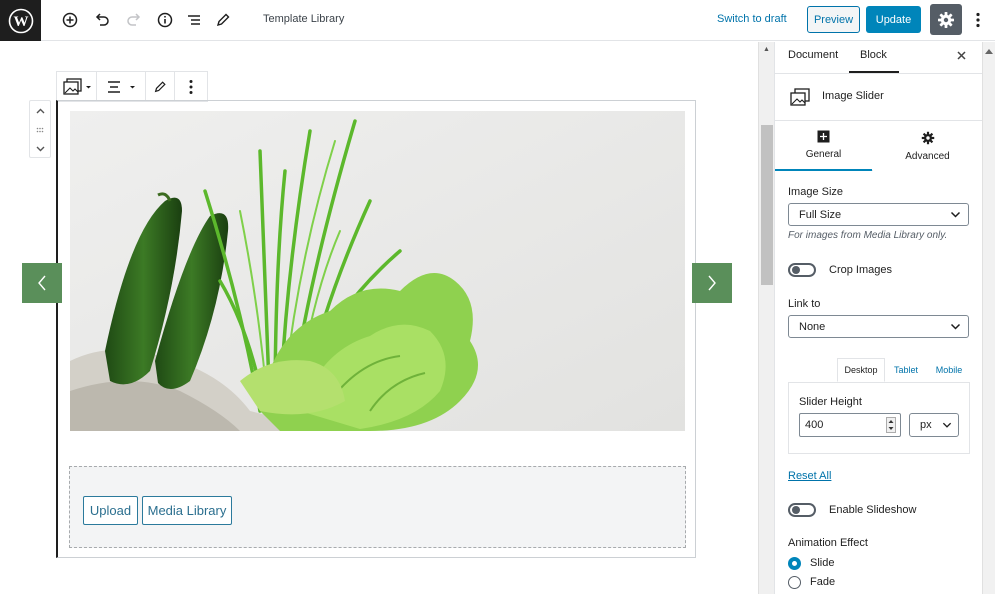  What do you see at coordinates (794, 563) in the screenshot?
I see `animation-slide-radio` at bounding box center [794, 563].